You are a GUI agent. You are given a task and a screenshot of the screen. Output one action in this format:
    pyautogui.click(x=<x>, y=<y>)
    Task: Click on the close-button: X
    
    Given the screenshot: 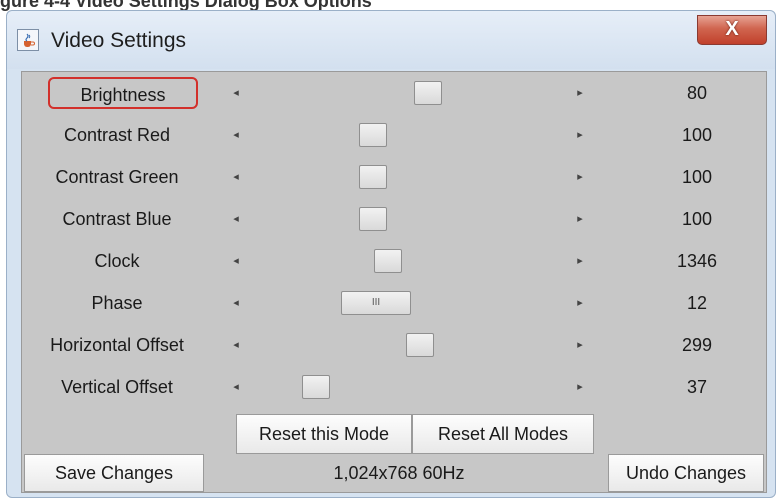 What is the action you would take?
    pyautogui.click(x=732, y=30)
    